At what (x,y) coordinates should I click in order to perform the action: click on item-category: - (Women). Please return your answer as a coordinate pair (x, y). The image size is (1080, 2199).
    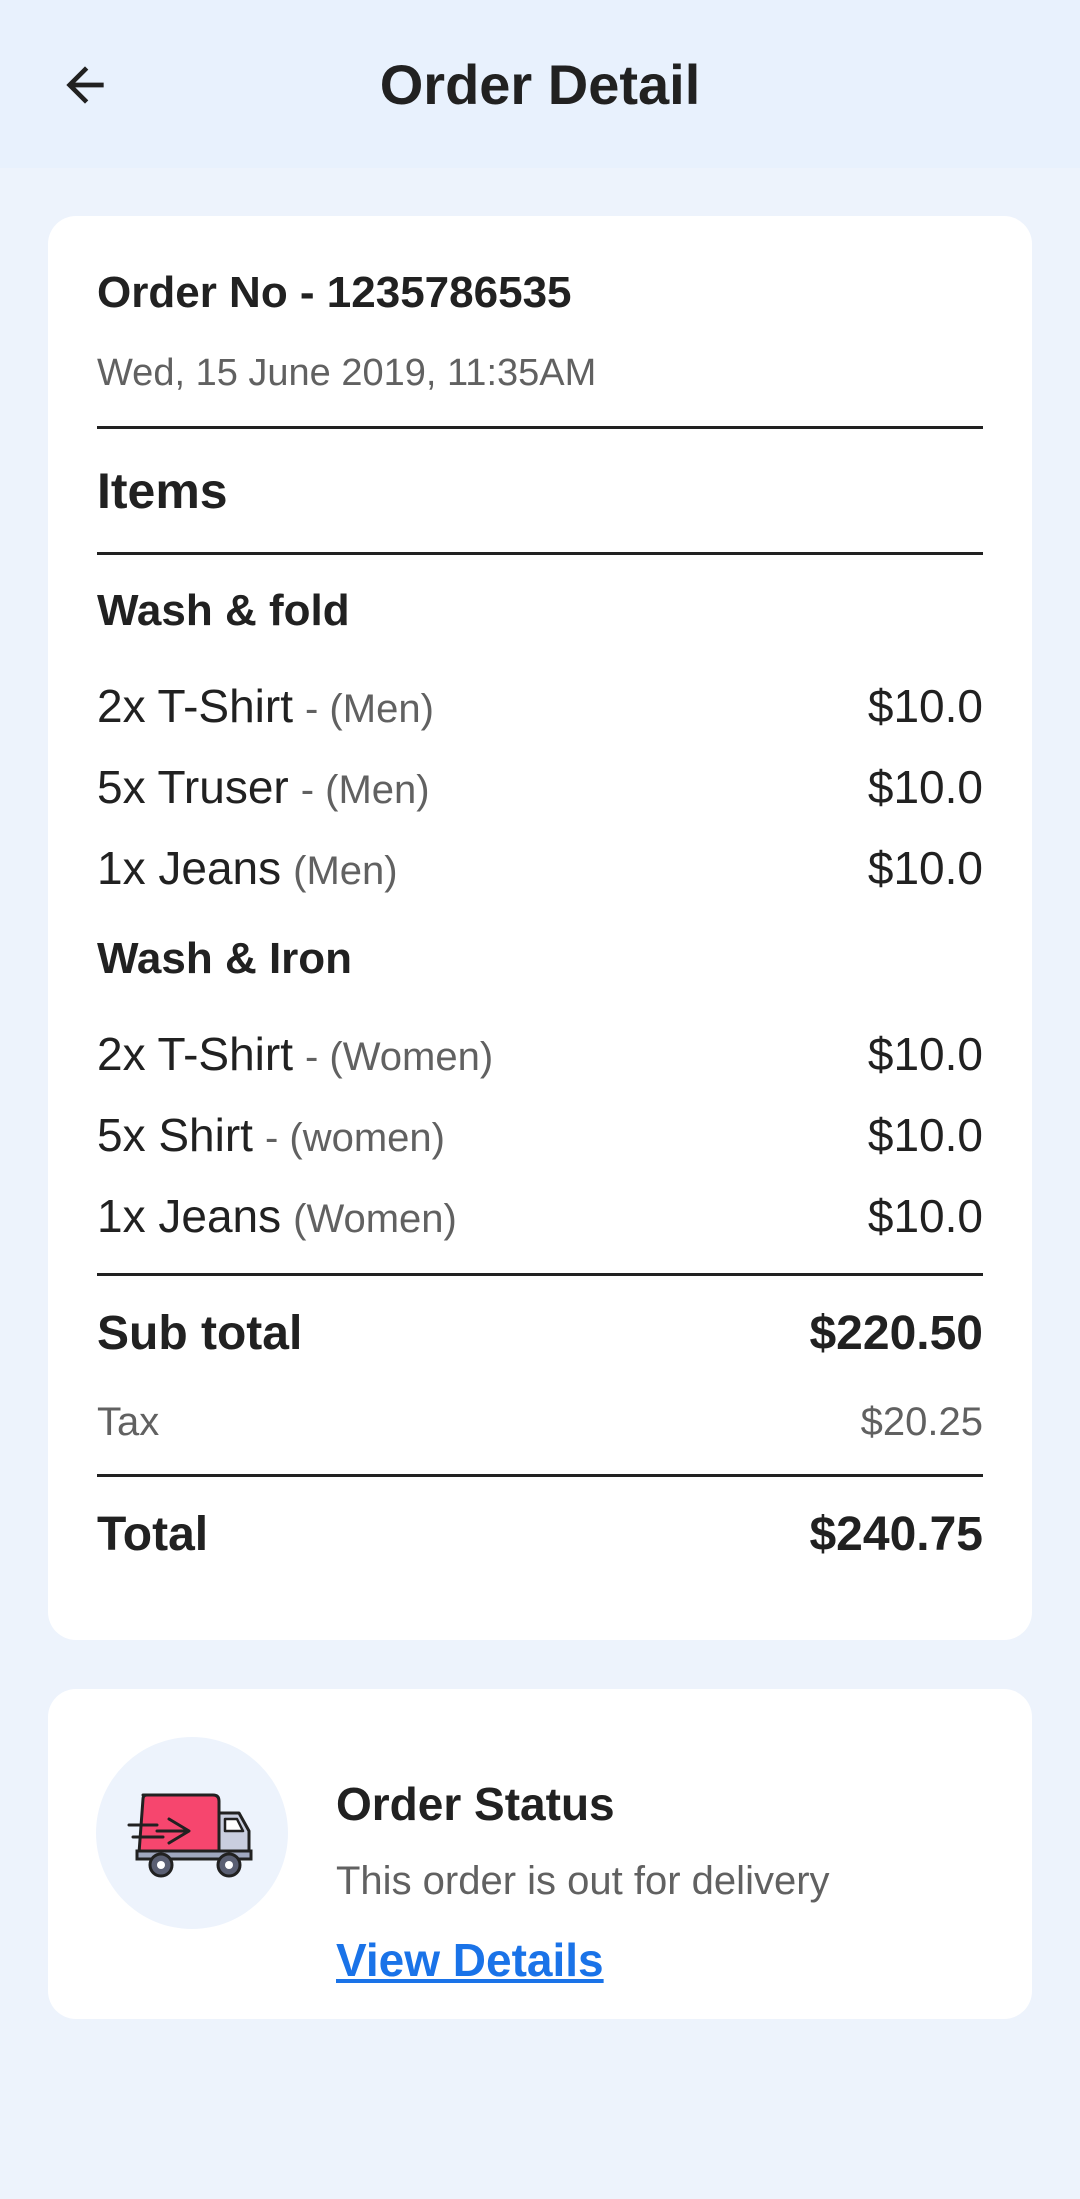
    Looking at the image, I should click on (399, 1057).